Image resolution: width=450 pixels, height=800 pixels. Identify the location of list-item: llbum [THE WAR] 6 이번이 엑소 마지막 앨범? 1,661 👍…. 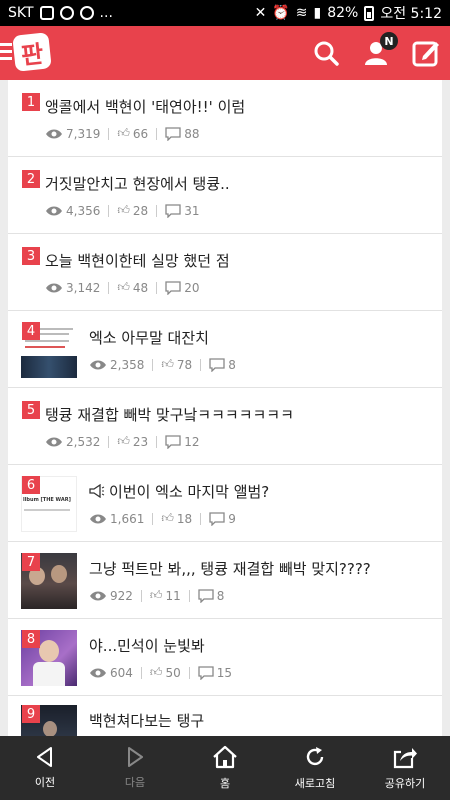
(225, 503).